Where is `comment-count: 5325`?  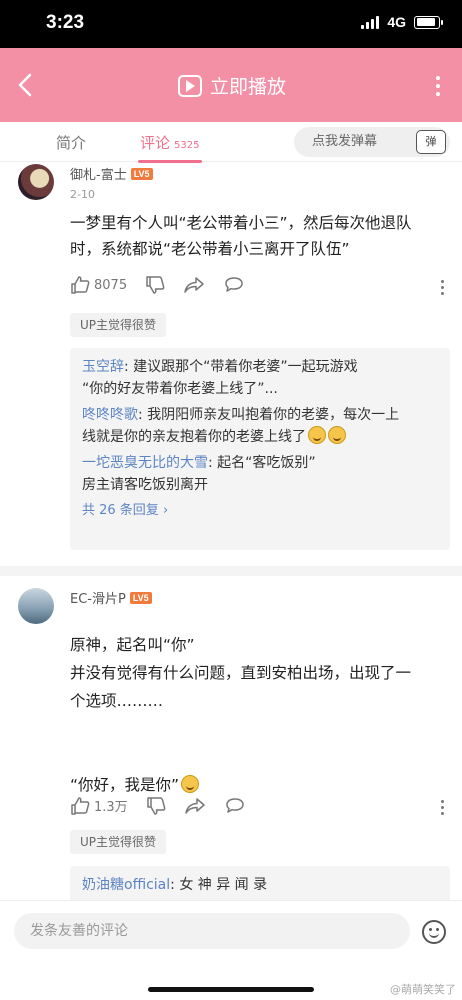 comment-count: 5325 is located at coordinates (187, 145).